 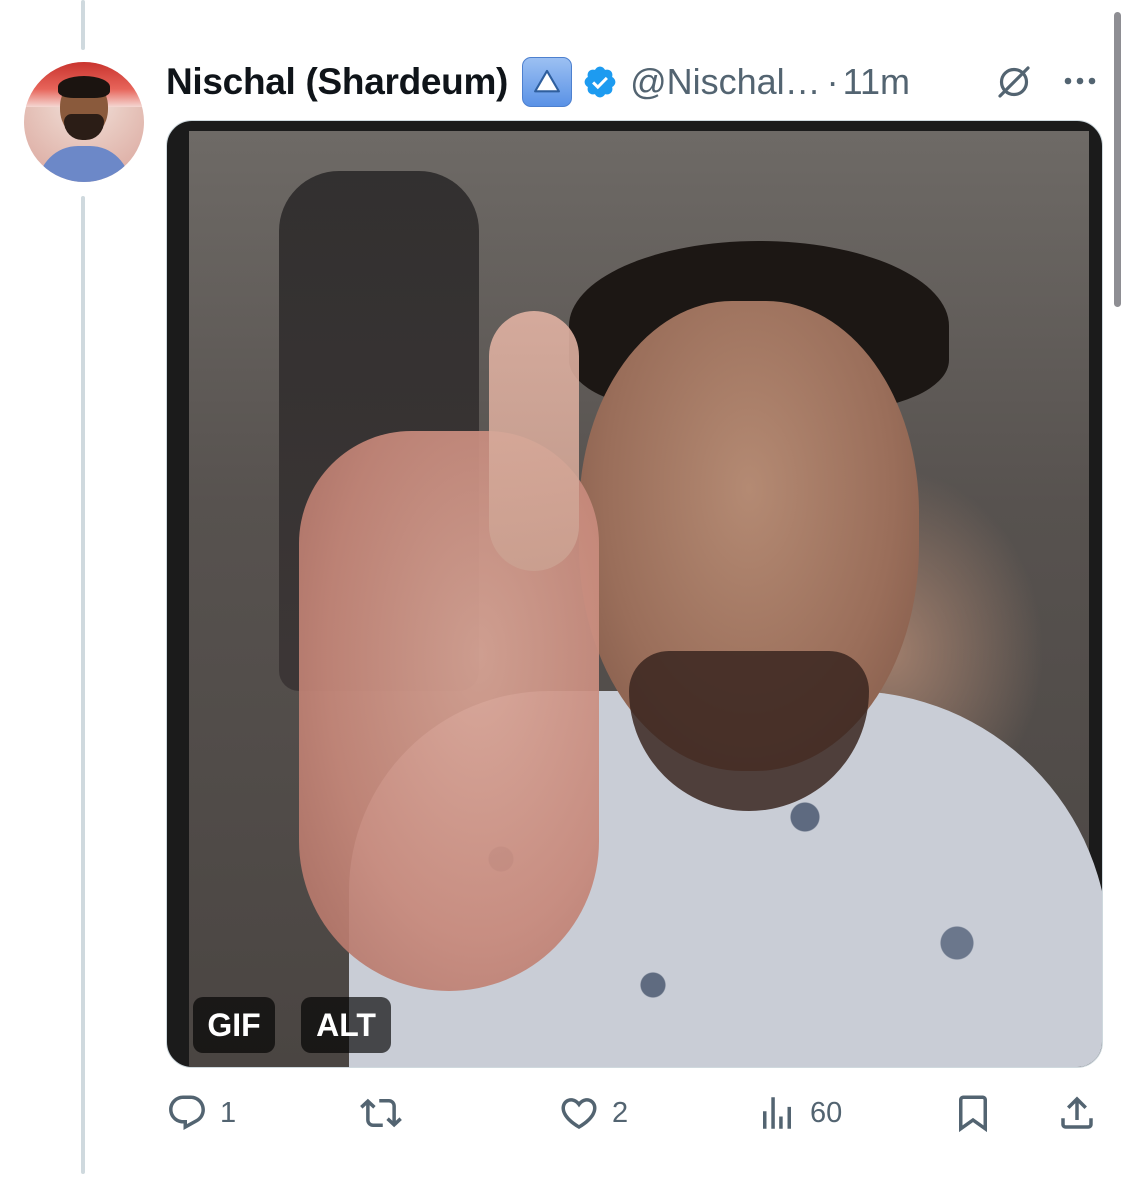 What do you see at coordinates (187, 1112) in the screenshot?
I see `reply-icon` at bounding box center [187, 1112].